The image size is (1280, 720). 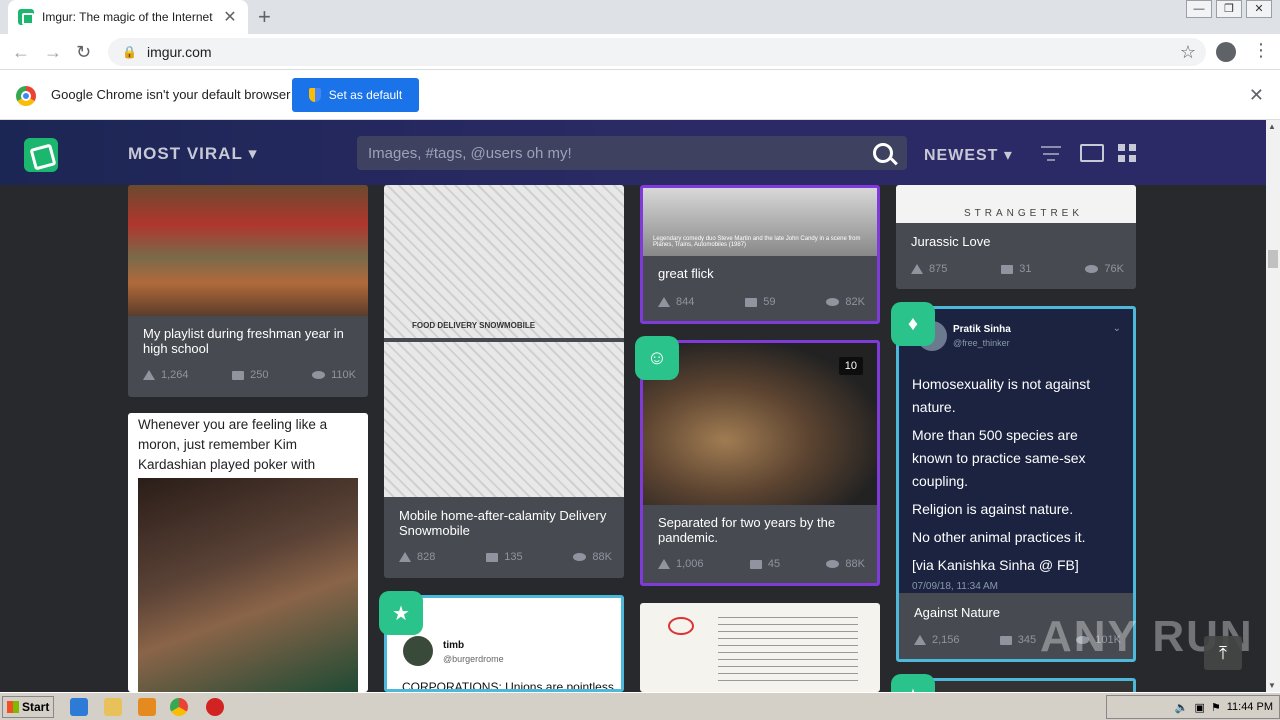 What do you see at coordinates (1199, 707) in the screenshot?
I see `network-icon: ▣` at bounding box center [1199, 707].